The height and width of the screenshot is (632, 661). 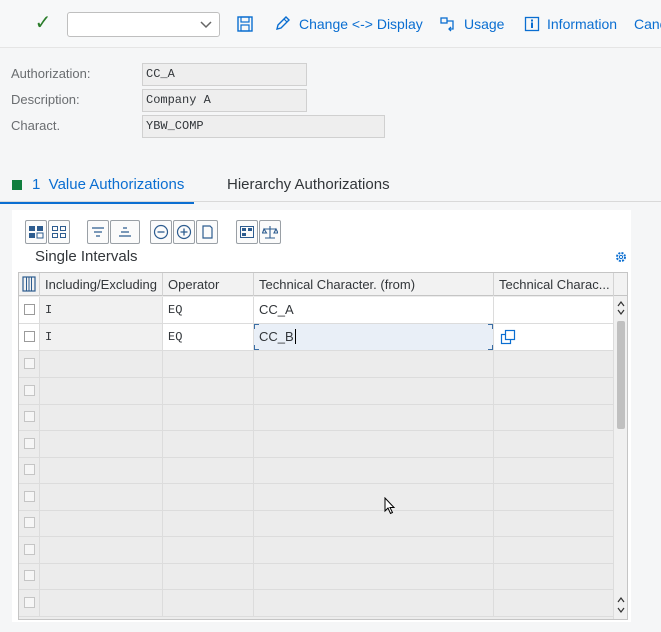 I want to click on sort-descending-button, so click(x=125, y=232).